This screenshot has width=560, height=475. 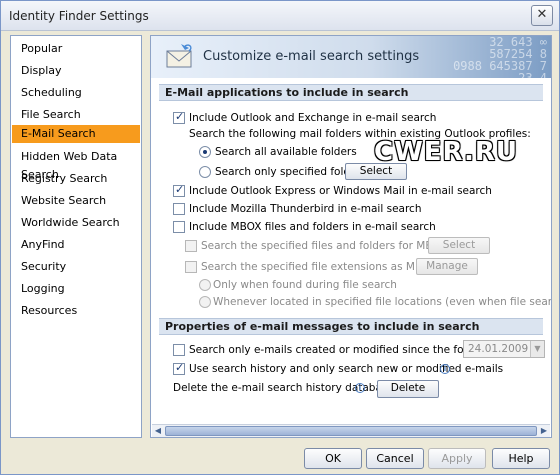 What do you see at coordinates (179, 227) in the screenshot?
I see `mbox-checkbox` at bounding box center [179, 227].